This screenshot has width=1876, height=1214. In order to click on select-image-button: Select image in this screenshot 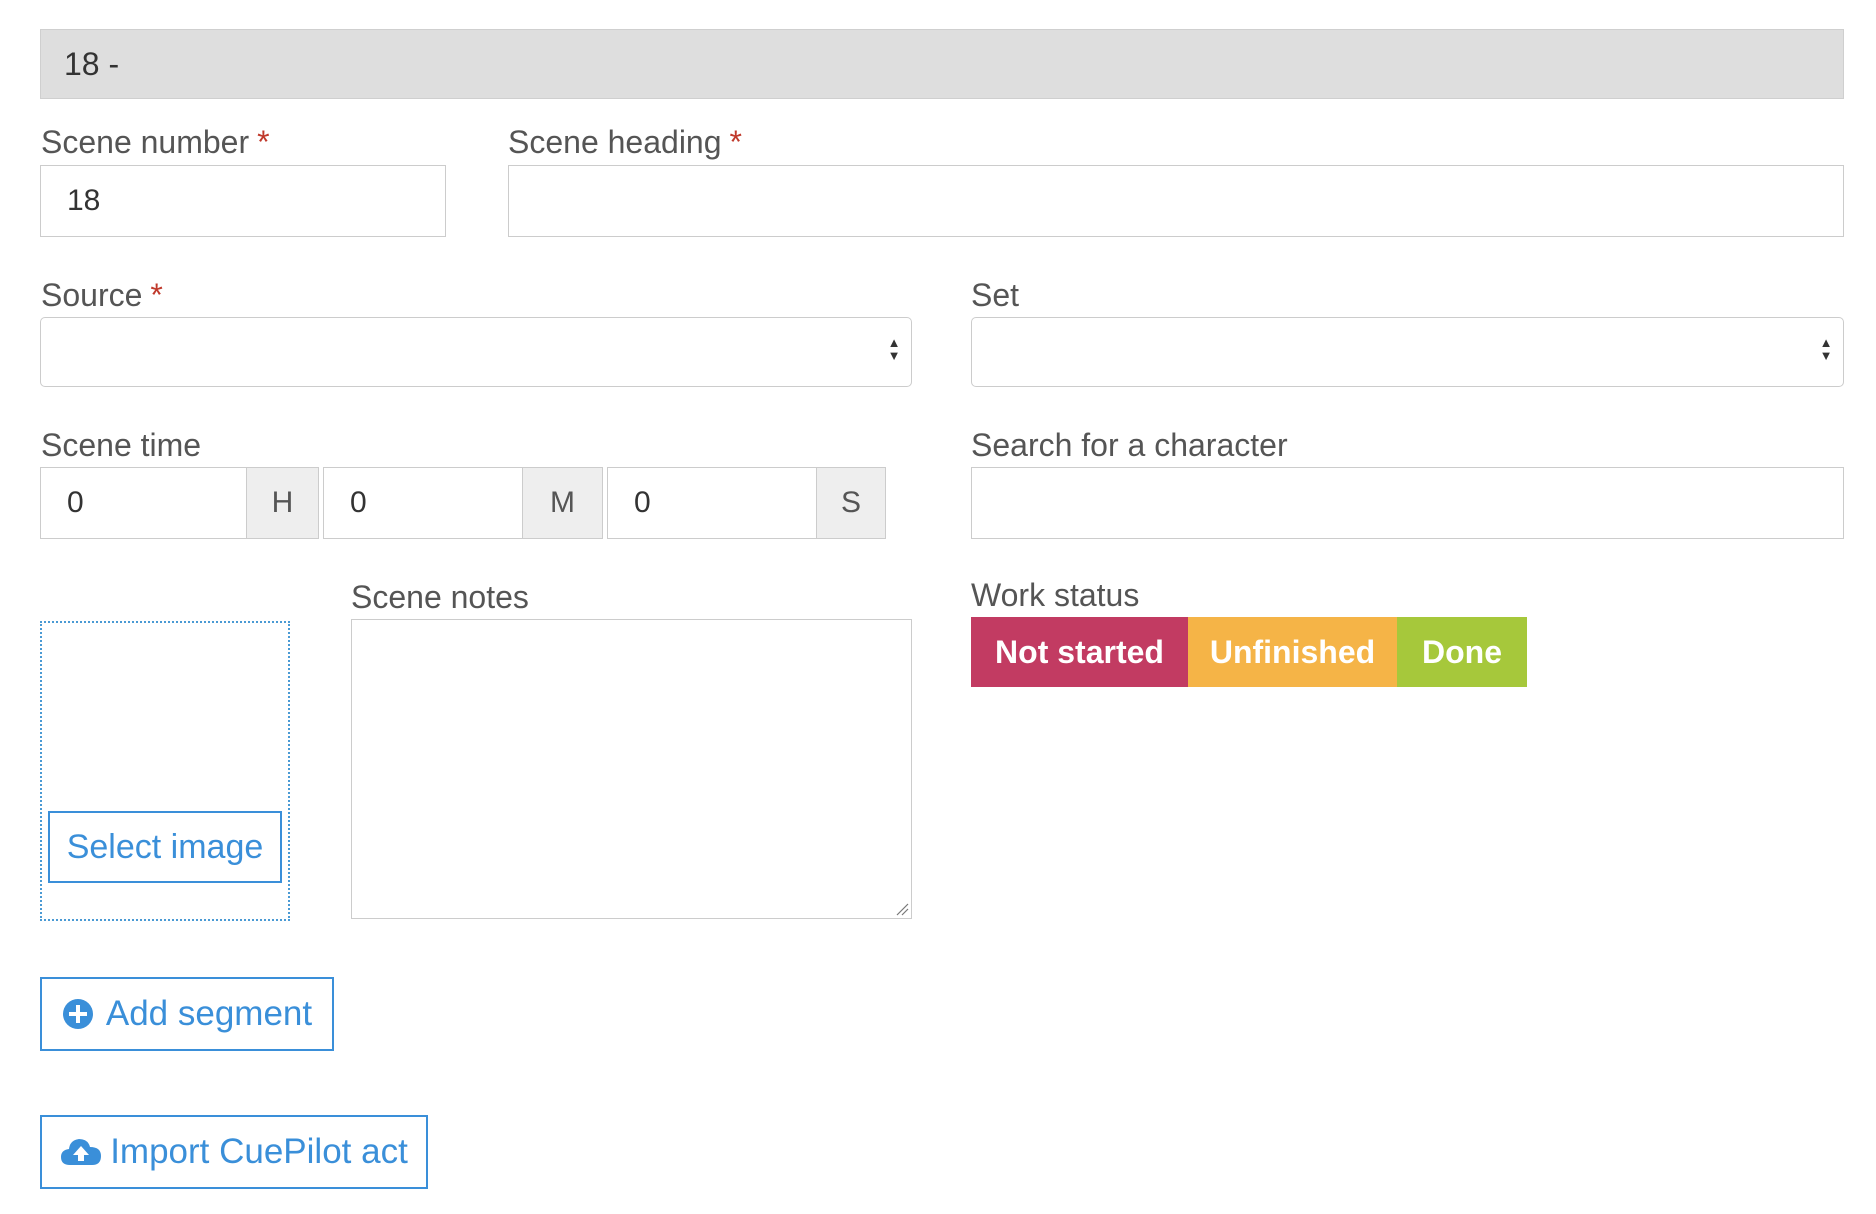, I will do `click(165, 847)`.